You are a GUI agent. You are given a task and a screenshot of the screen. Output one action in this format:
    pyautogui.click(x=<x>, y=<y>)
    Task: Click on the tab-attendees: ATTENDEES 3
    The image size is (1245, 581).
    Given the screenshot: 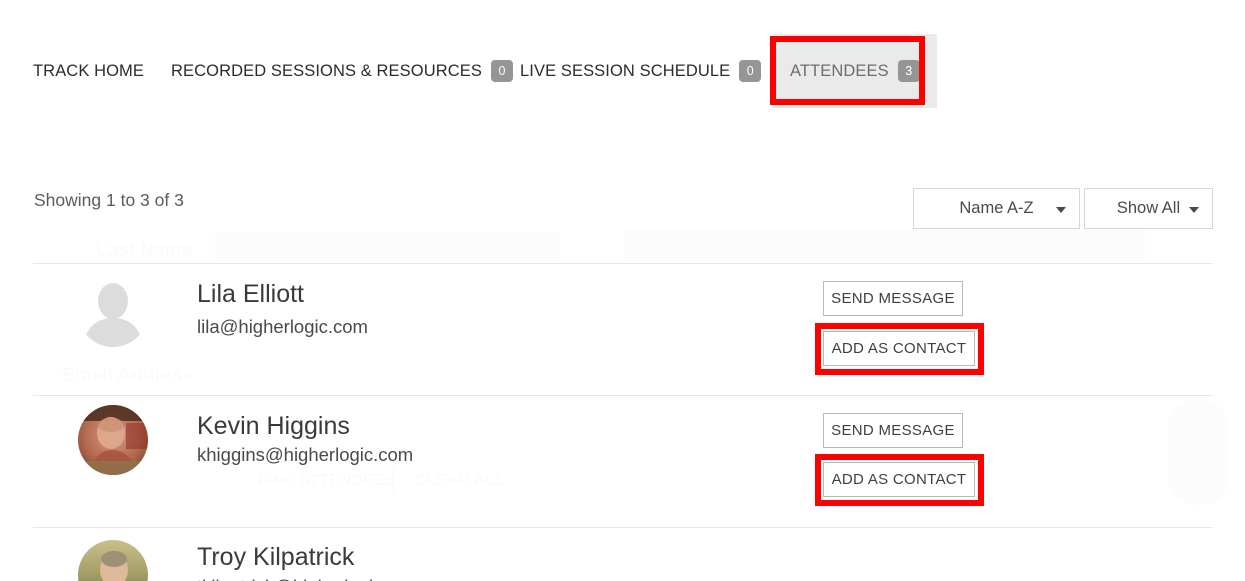 What is the action you would take?
    pyautogui.click(x=855, y=71)
    